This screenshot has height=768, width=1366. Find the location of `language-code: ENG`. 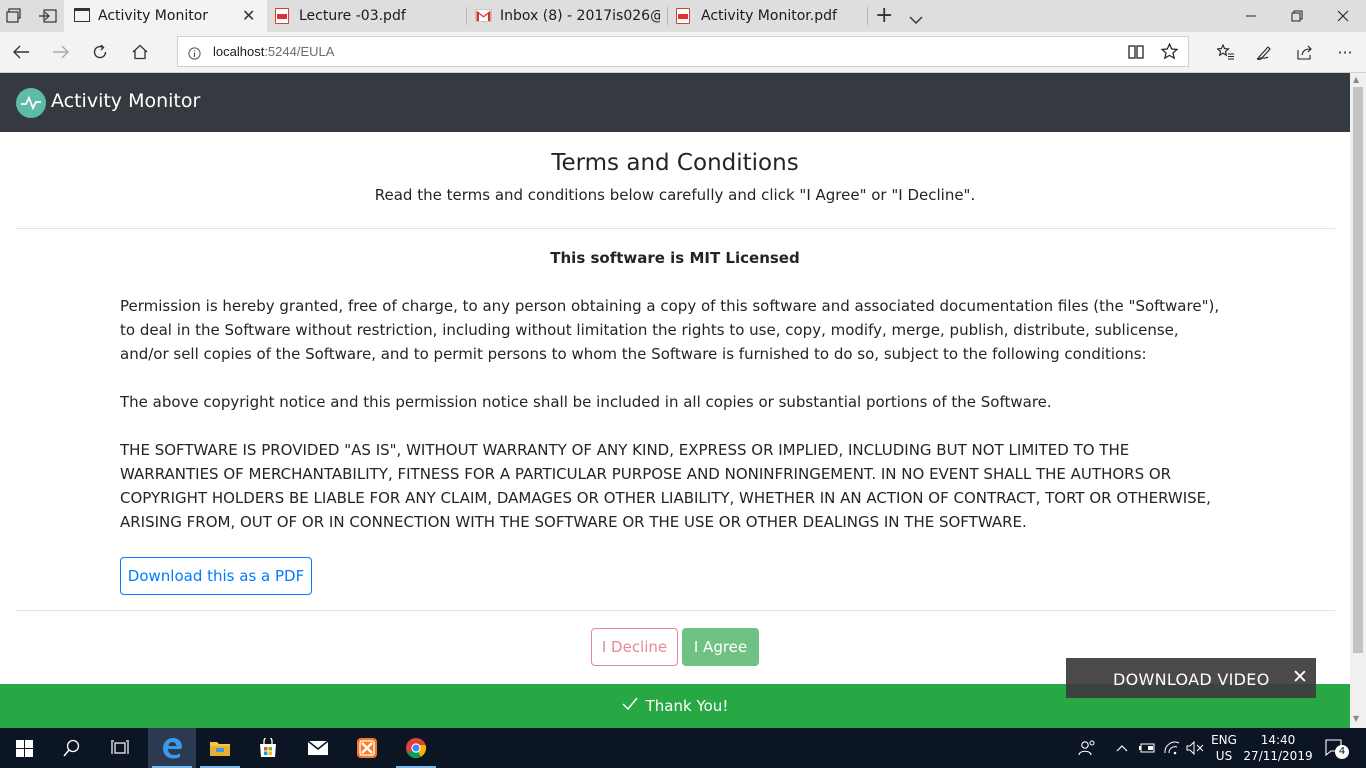

language-code: ENG is located at coordinates (1224, 740).